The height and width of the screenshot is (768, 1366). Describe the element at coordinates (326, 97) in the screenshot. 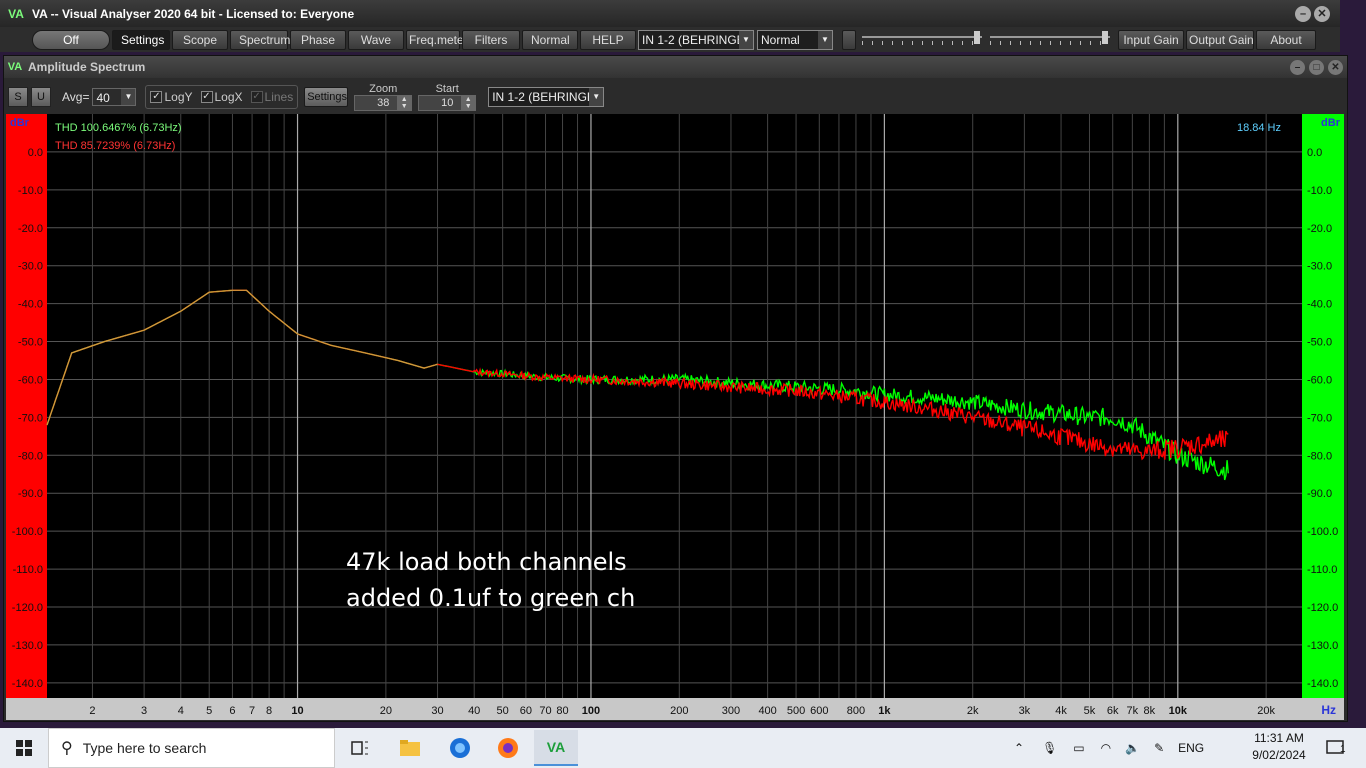

I see `spectrum-settings-button: Settings` at that location.